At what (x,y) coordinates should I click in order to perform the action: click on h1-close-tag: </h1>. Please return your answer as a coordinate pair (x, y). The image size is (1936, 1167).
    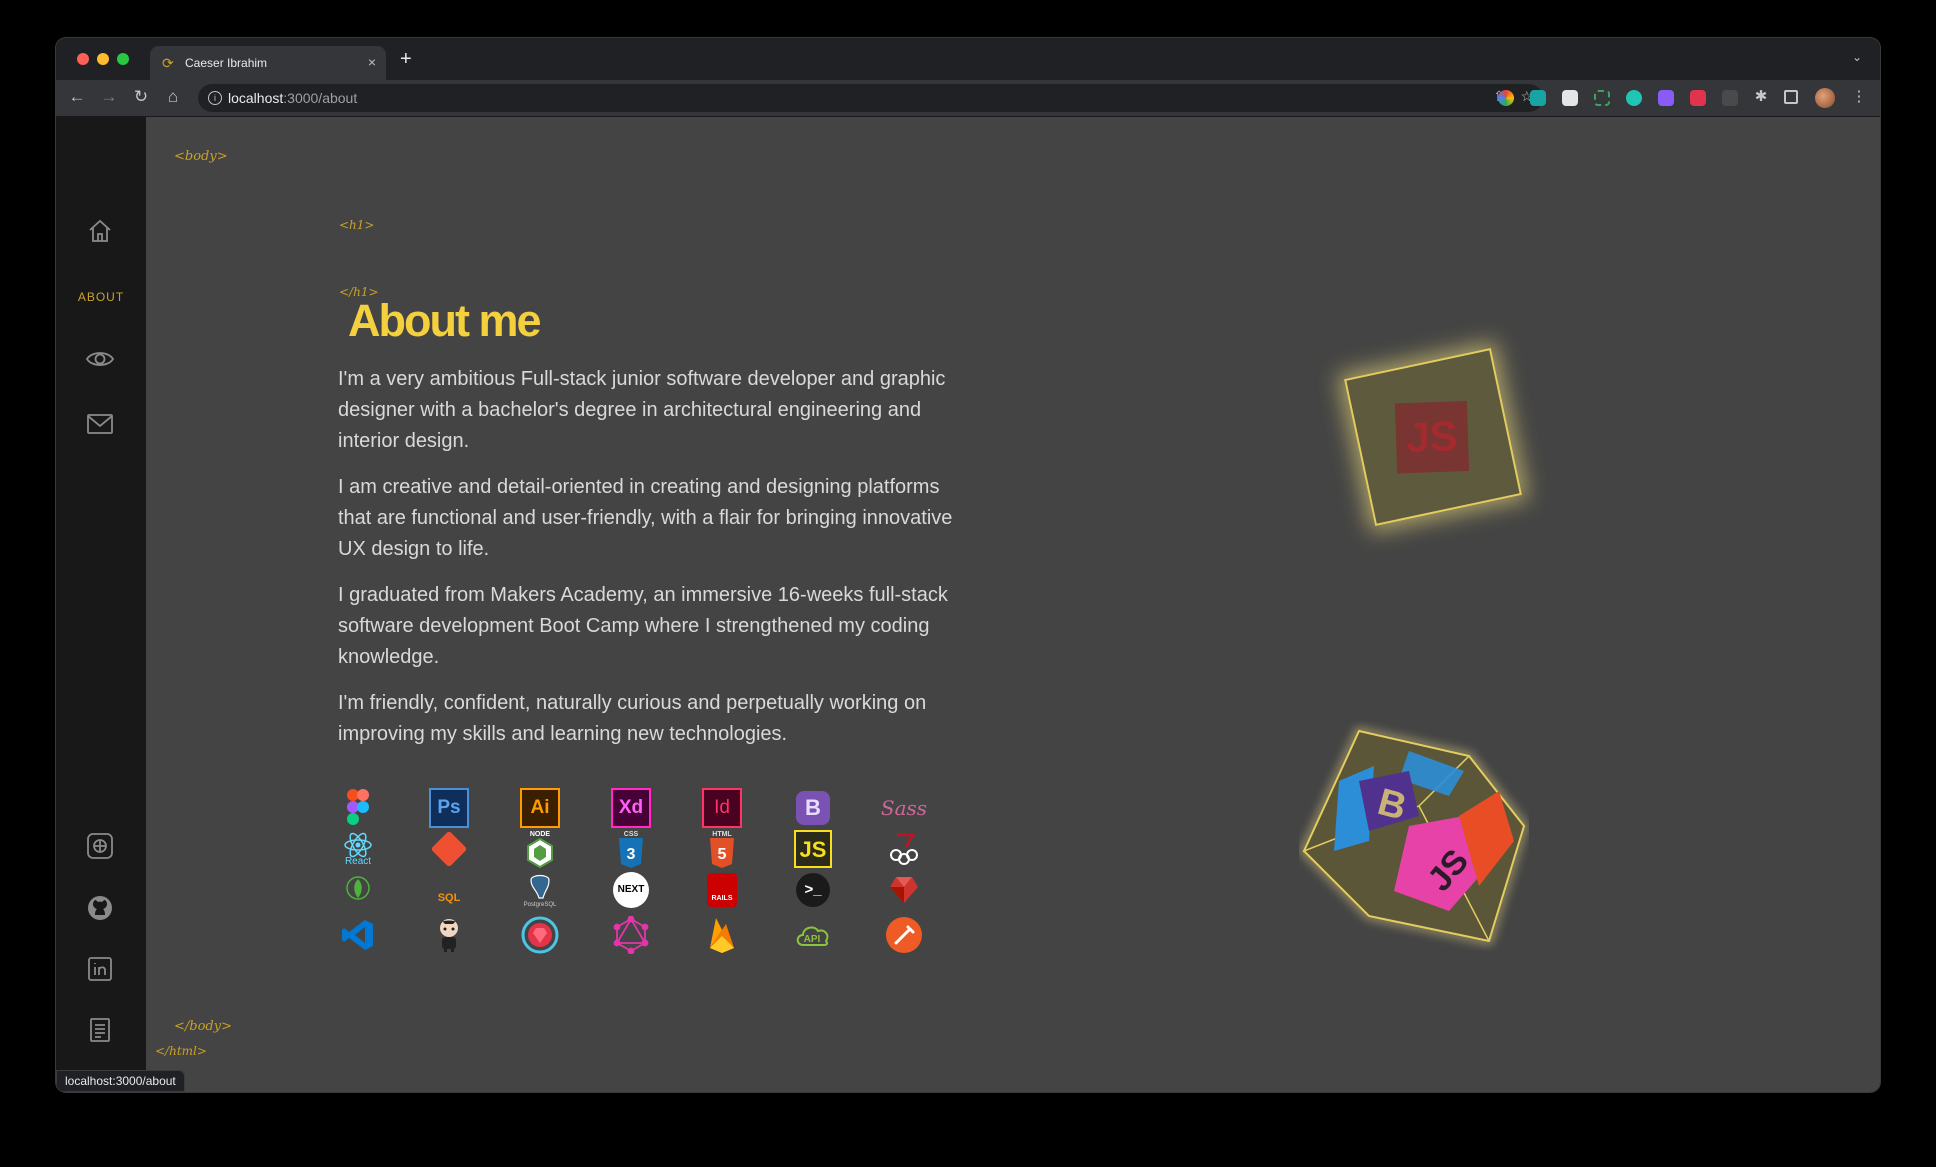
    Looking at the image, I should click on (359, 292).